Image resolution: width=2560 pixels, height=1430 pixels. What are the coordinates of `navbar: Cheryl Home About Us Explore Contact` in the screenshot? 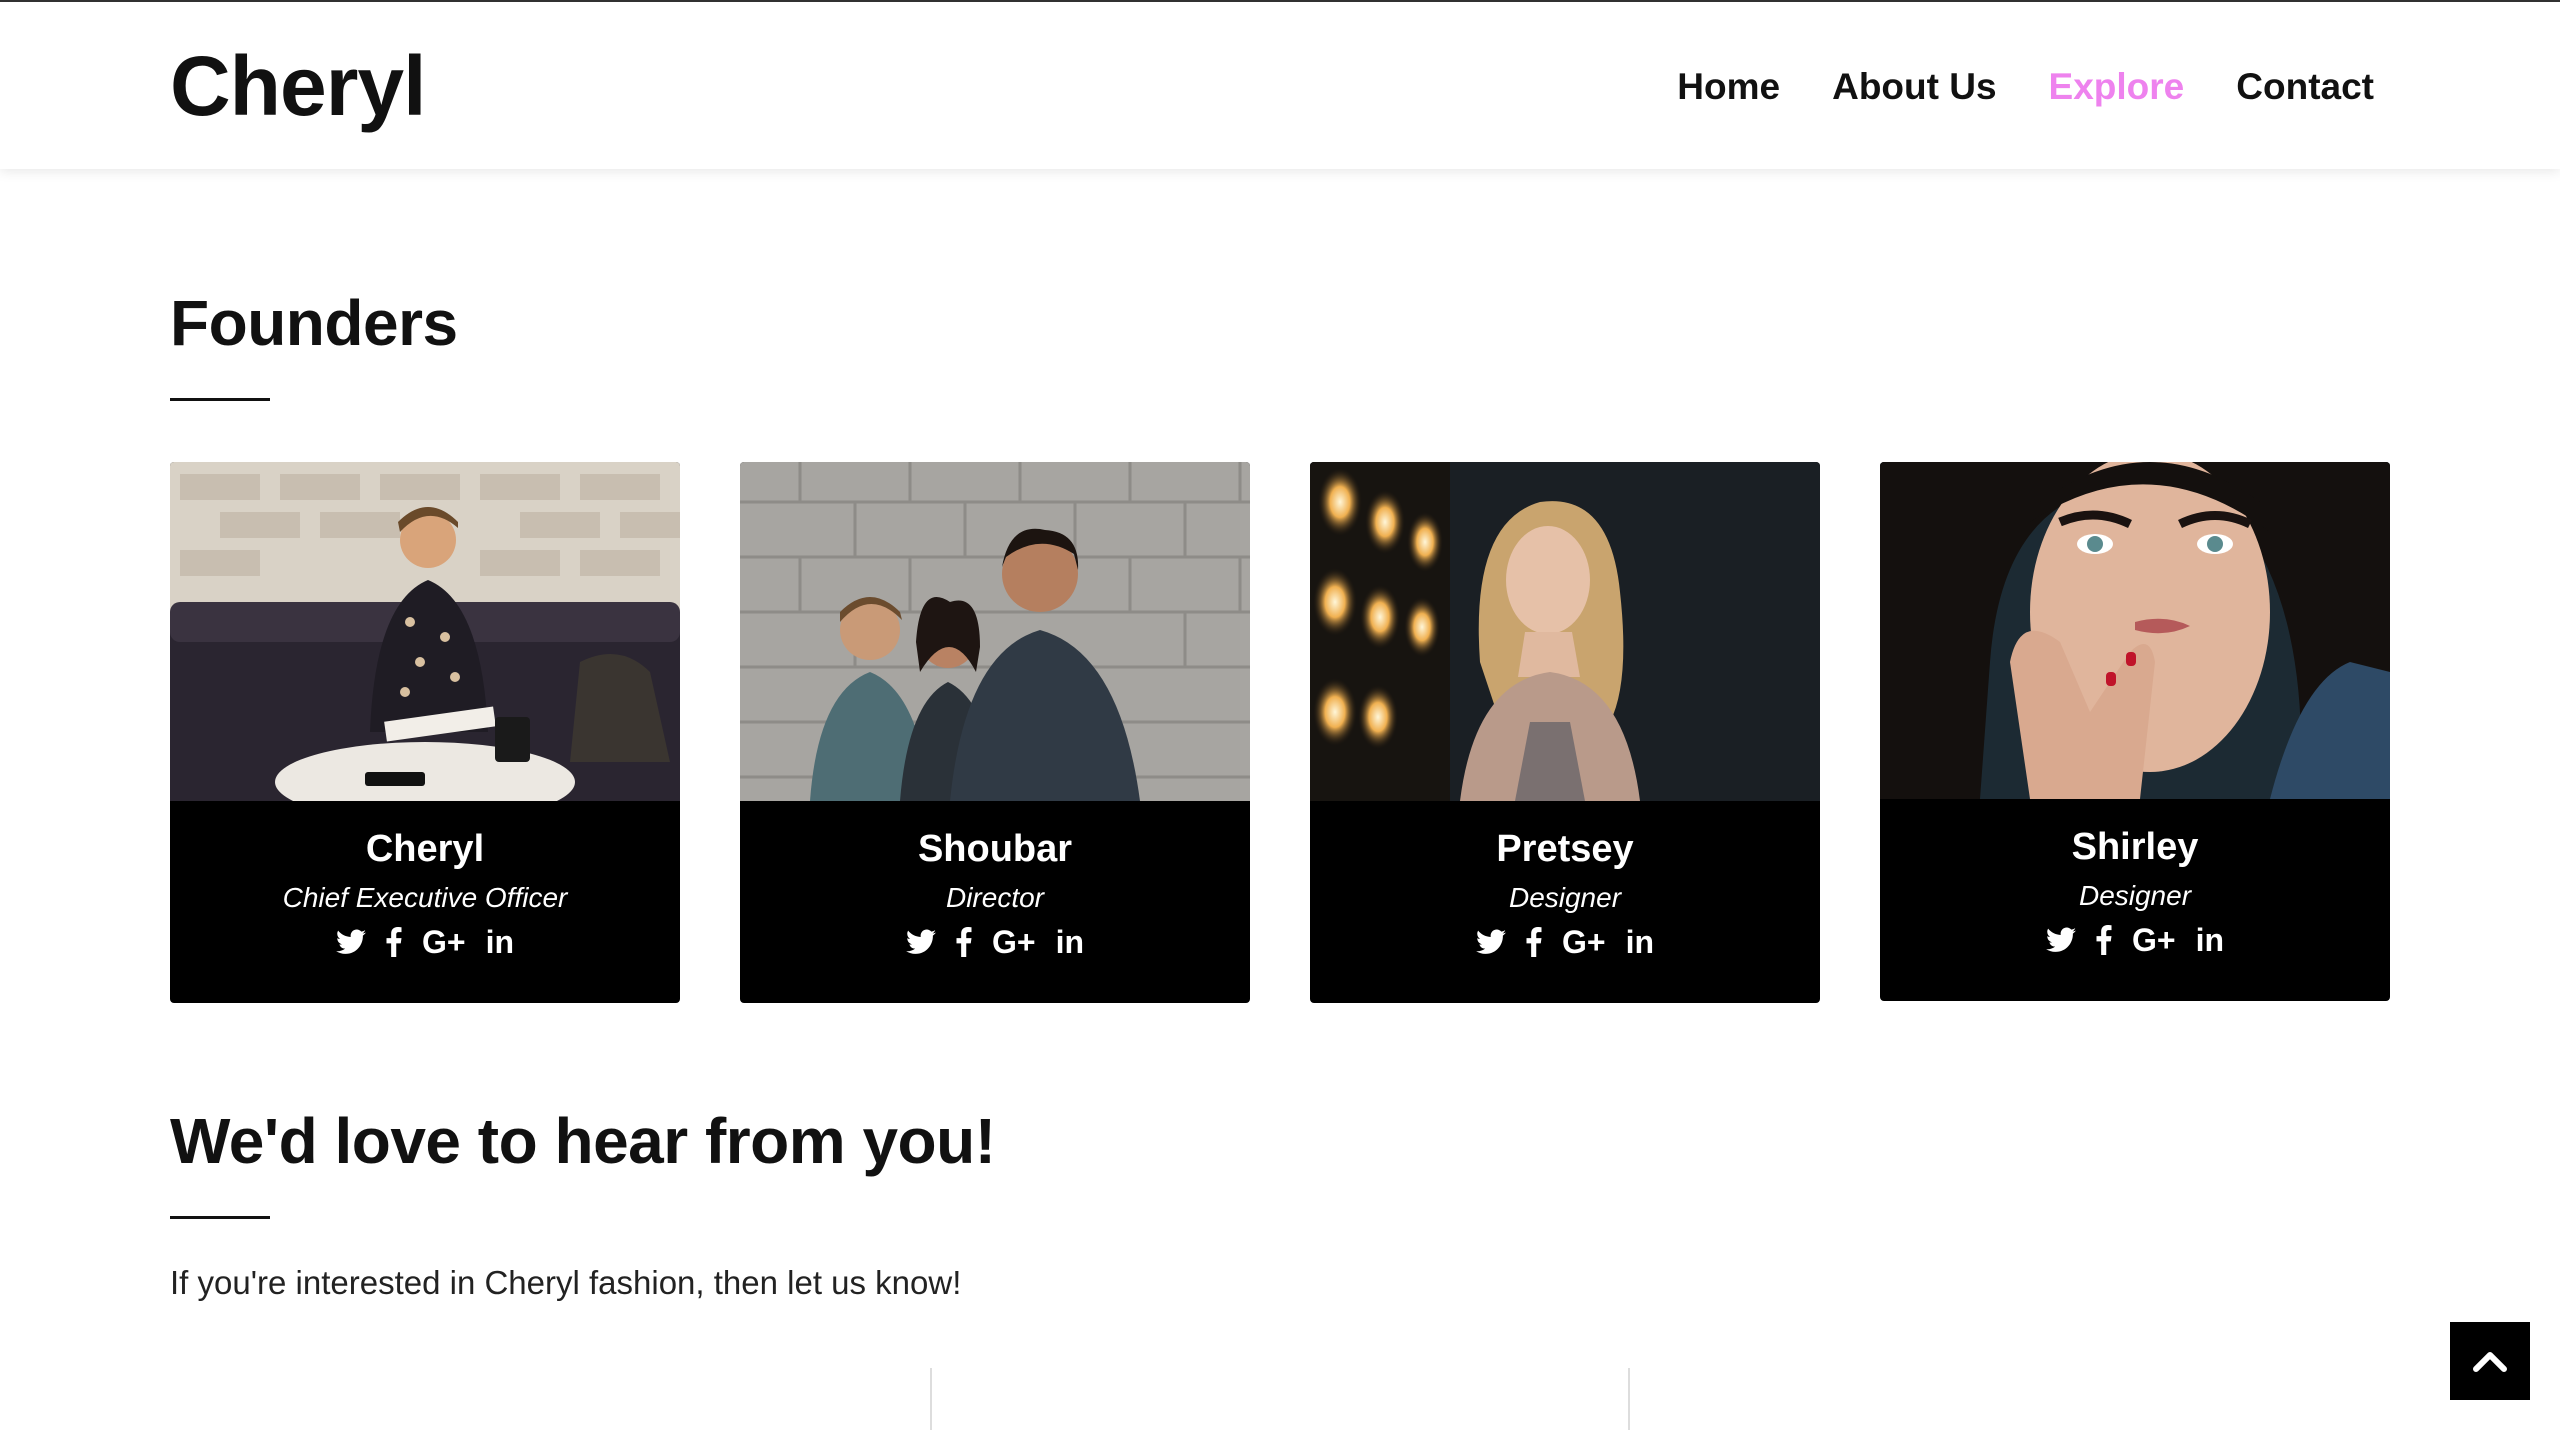 It's located at (1280, 85).